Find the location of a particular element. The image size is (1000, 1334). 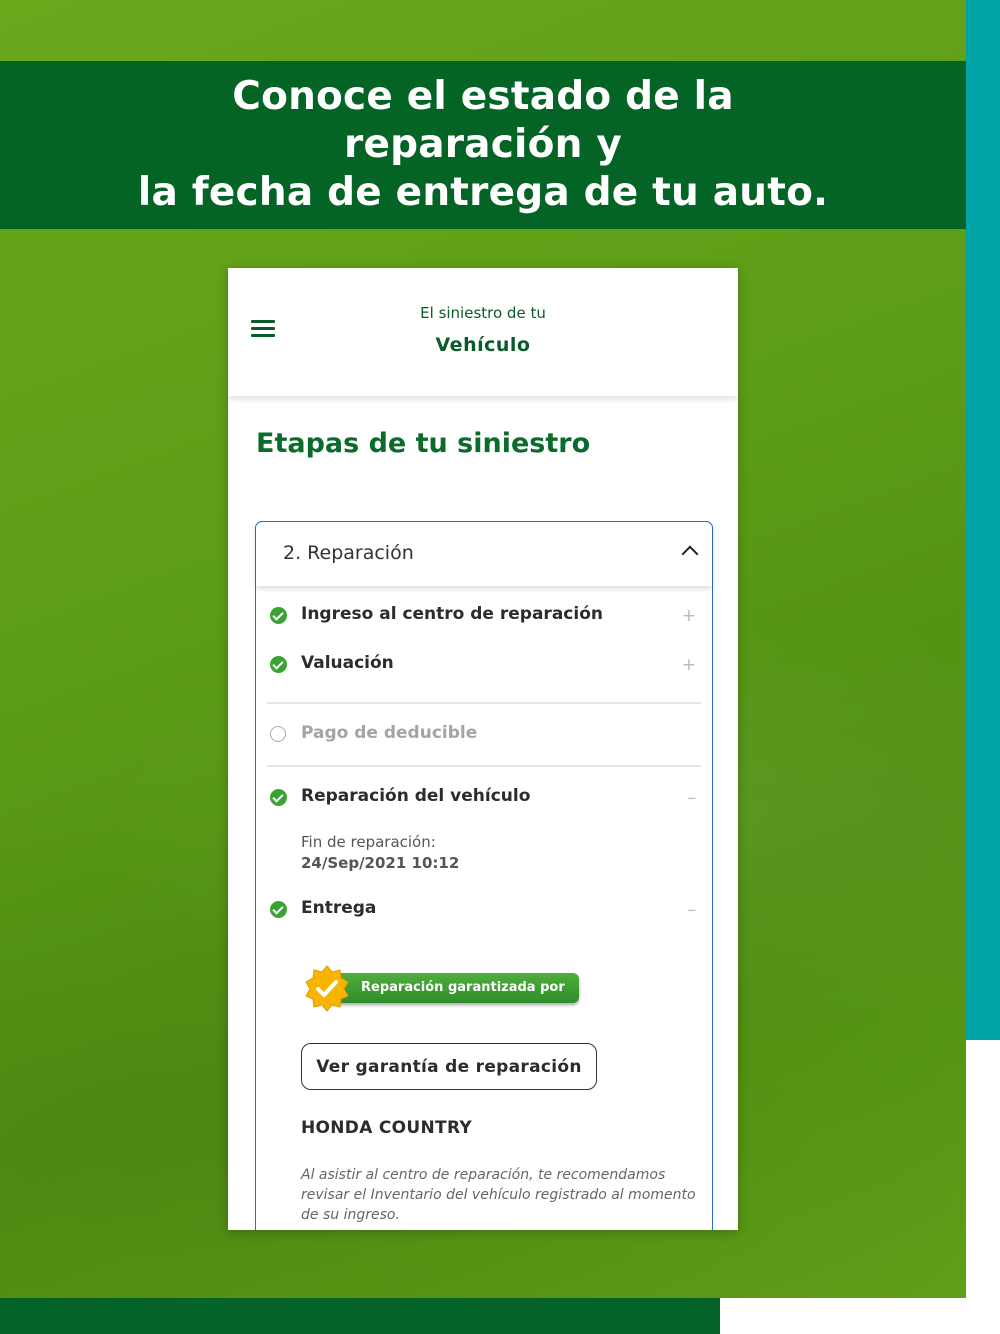

step-label: Pago de deducible is located at coordinates (389, 733).